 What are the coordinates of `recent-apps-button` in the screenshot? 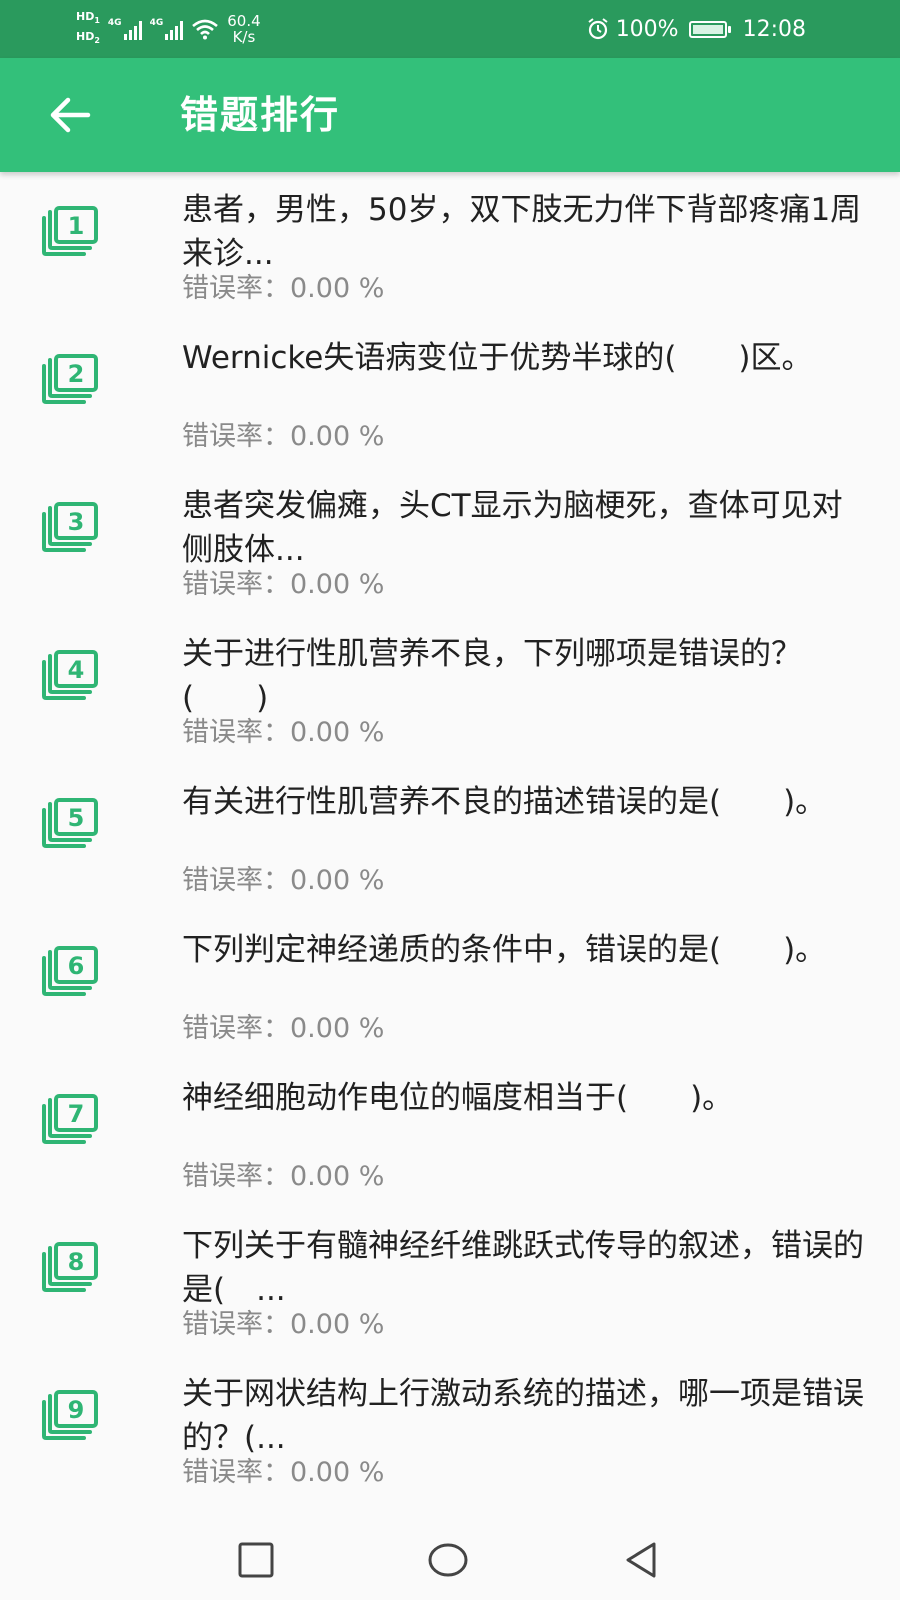 It's located at (256, 1560).